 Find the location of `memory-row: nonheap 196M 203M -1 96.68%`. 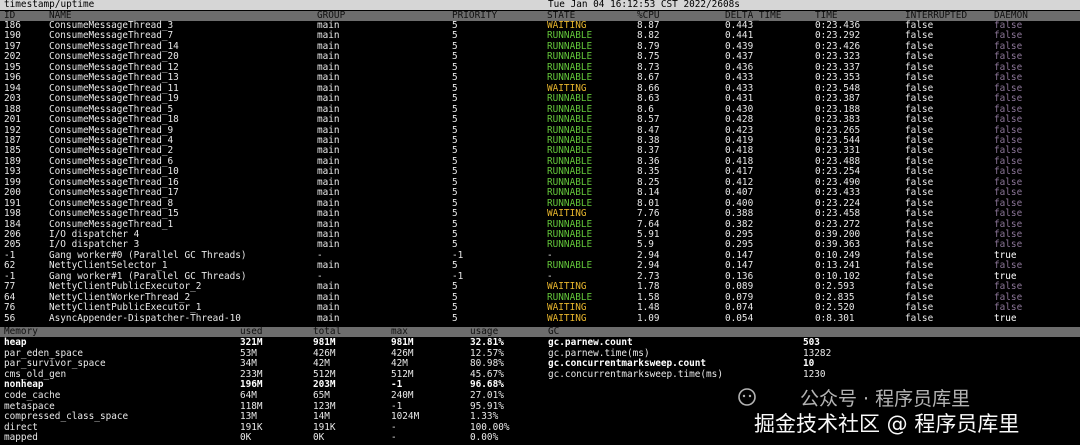

memory-row: nonheap 196M 203M -1 96.68% is located at coordinates (270, 385).